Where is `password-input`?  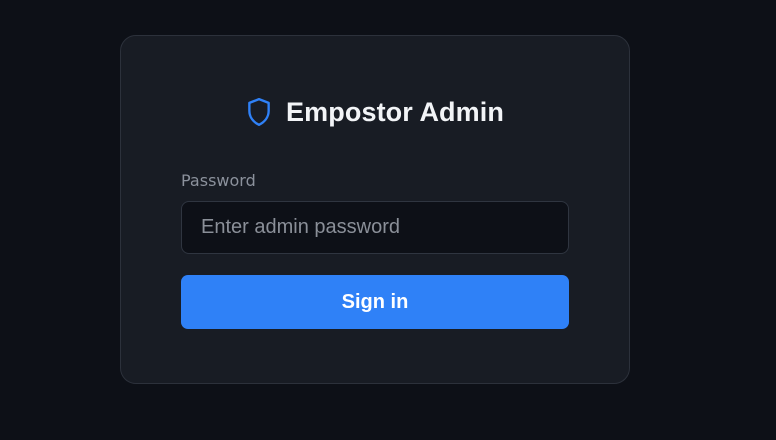
password-input is located at coordinates (375, 227).